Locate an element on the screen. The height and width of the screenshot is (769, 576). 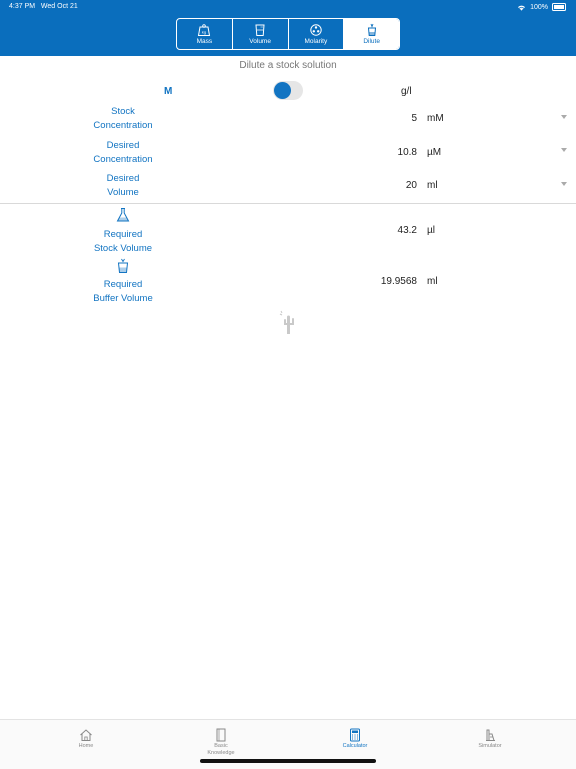
label-line: Volume is located at coordinates (123, 192).